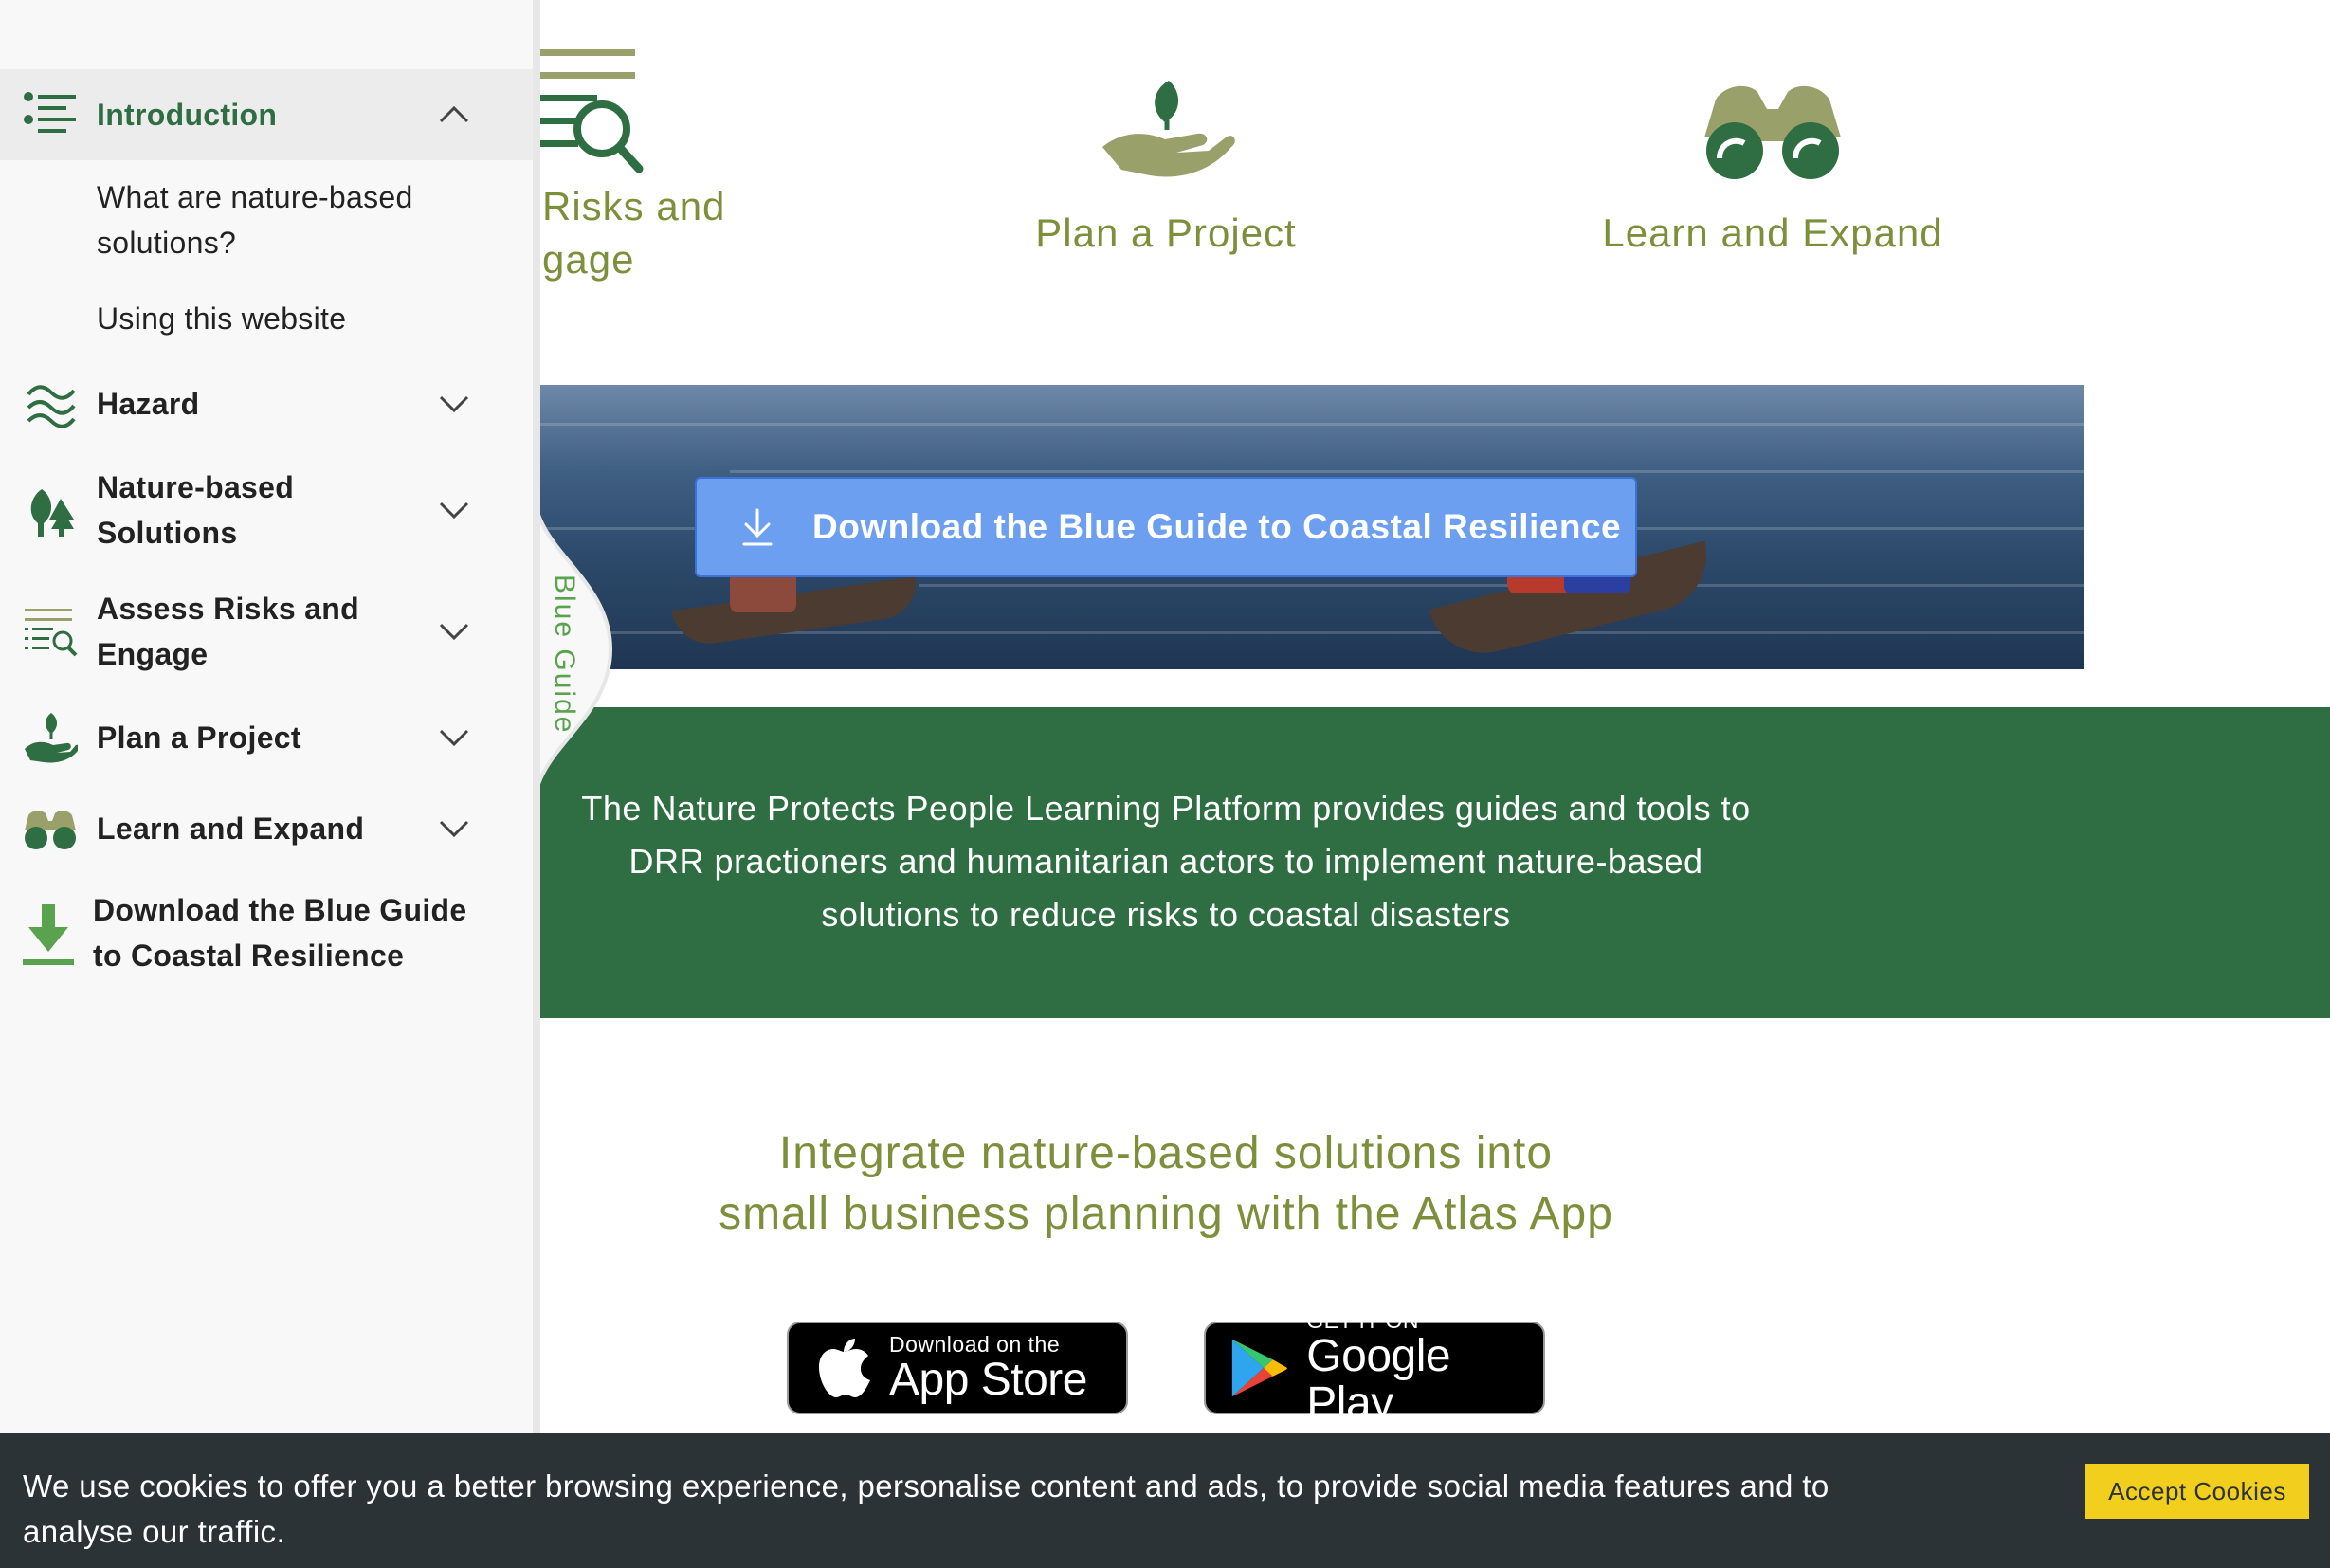  I want to click on sidebar-item-label: Assess Risks and Engage, so click(228, 631).